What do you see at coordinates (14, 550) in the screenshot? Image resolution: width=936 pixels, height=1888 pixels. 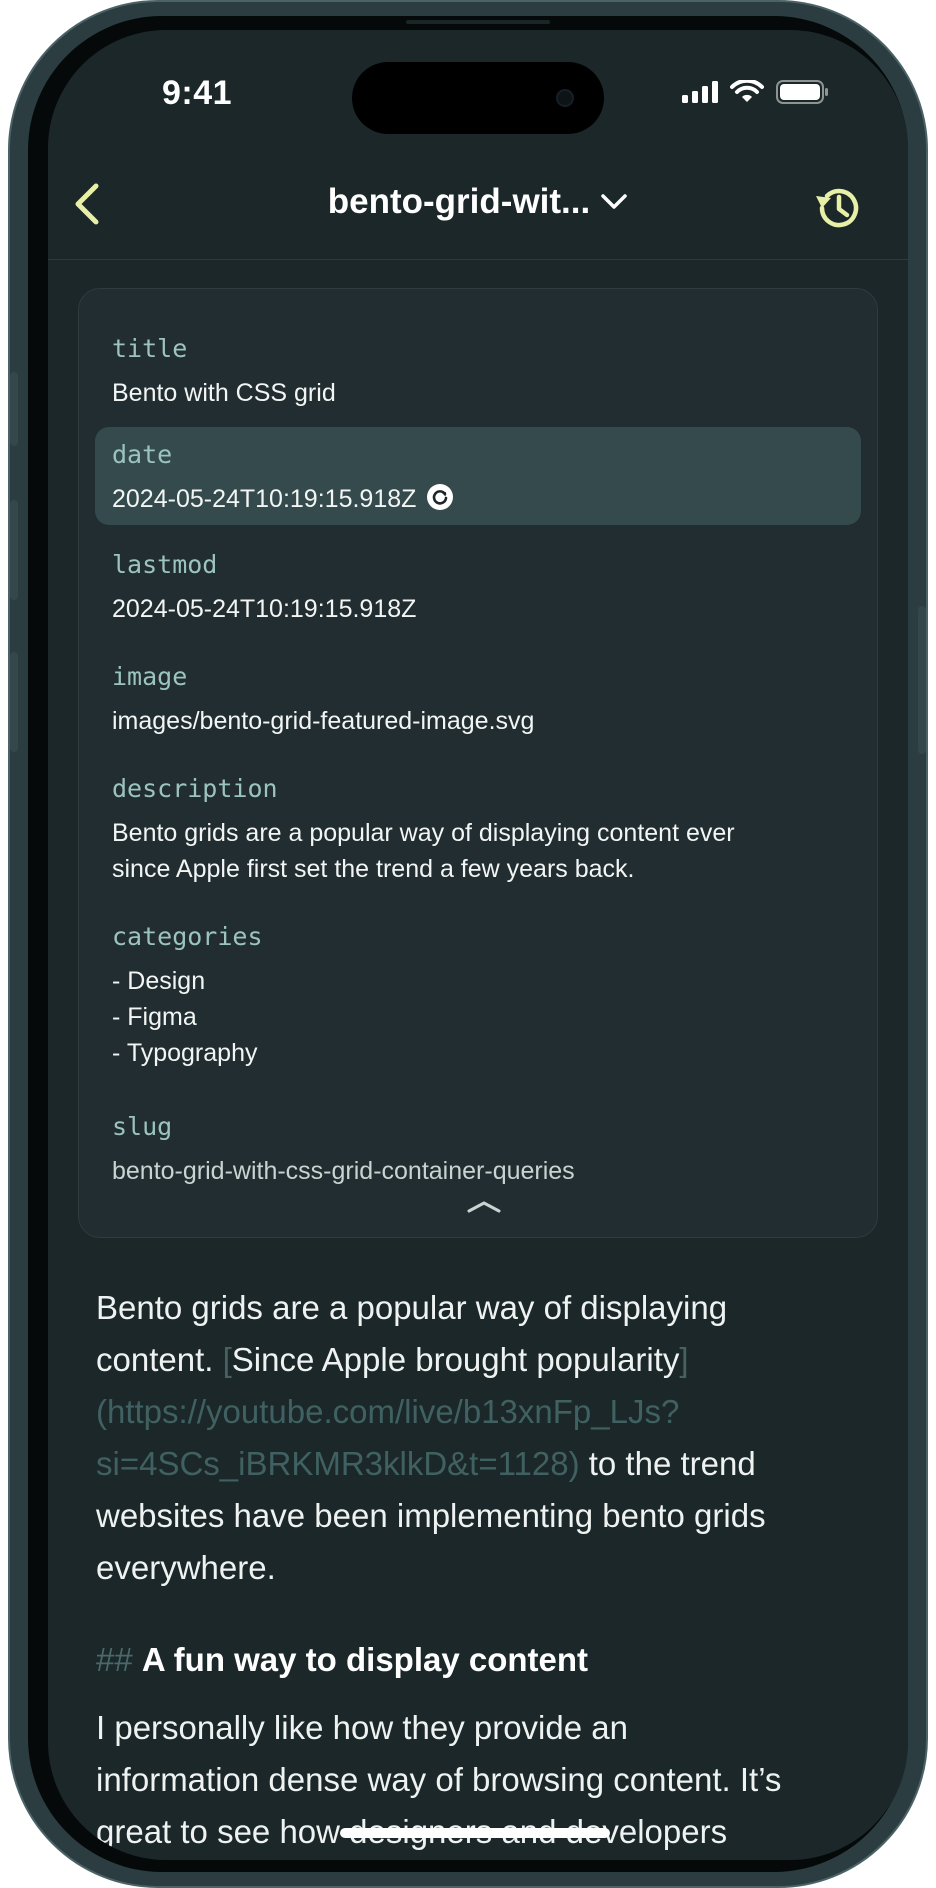 I see `volume-up-button` at bounding box center [14, 550].